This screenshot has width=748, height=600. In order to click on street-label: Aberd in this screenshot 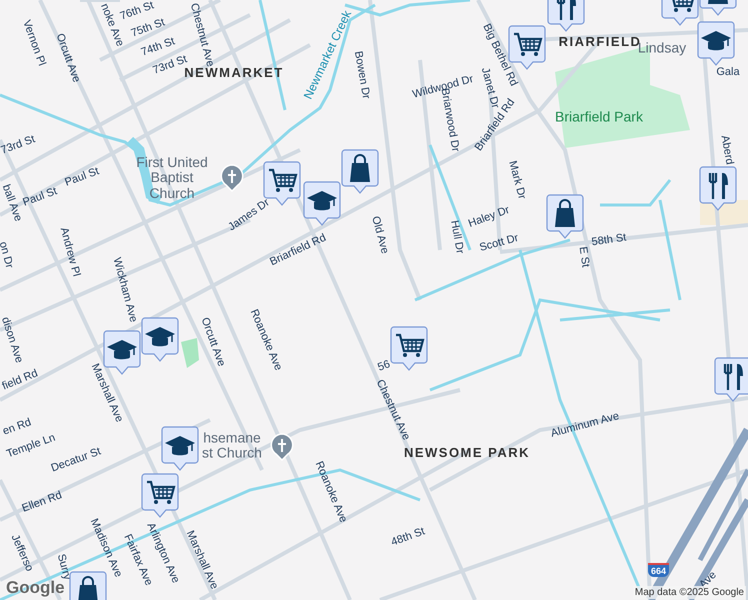, I will do `click(727, 150)`.